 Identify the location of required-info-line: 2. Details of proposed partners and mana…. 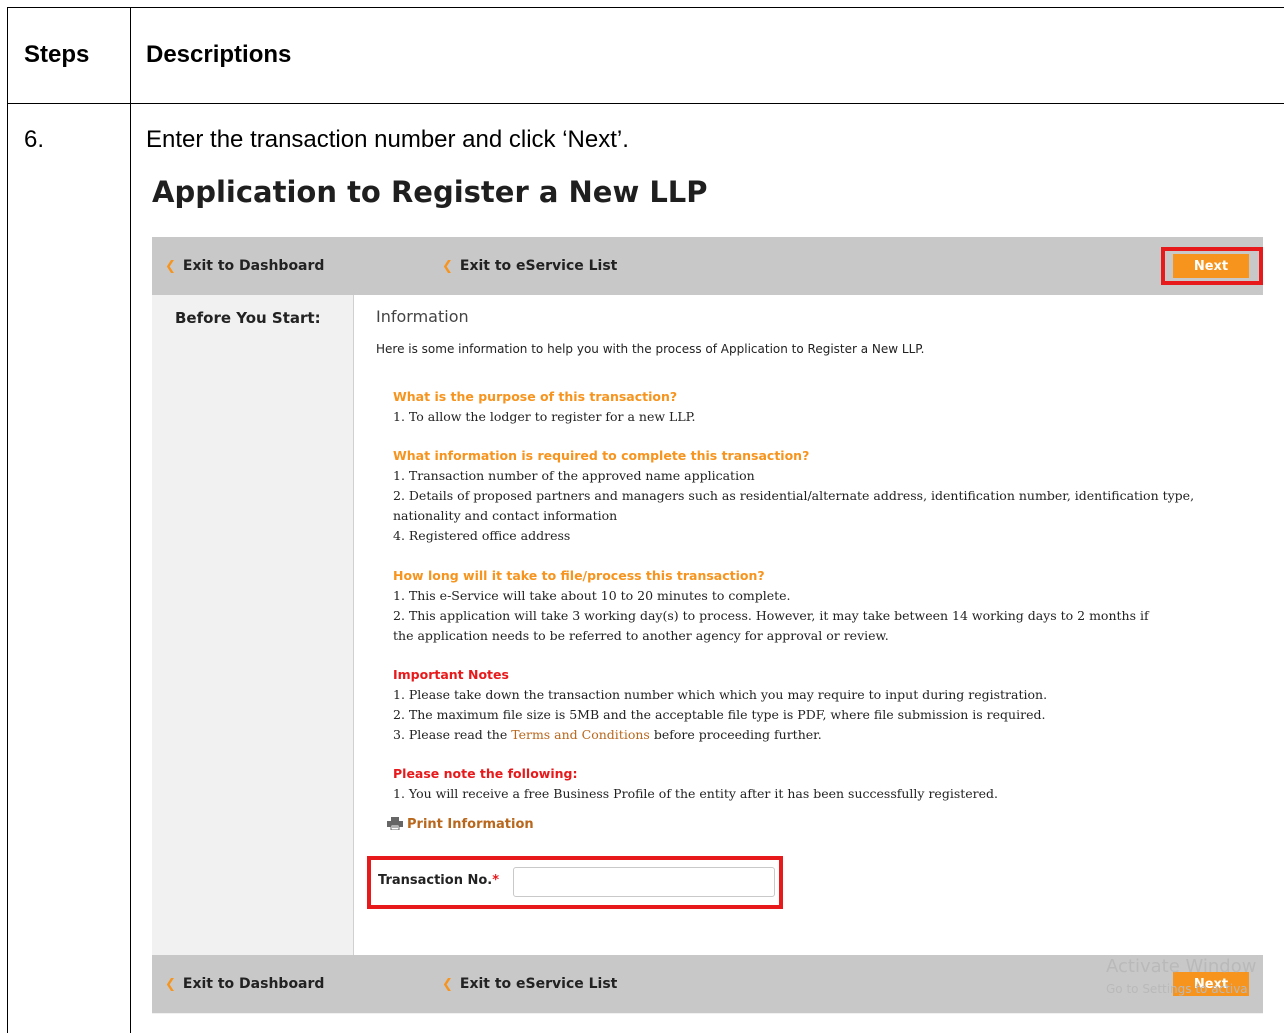
(794, 495).